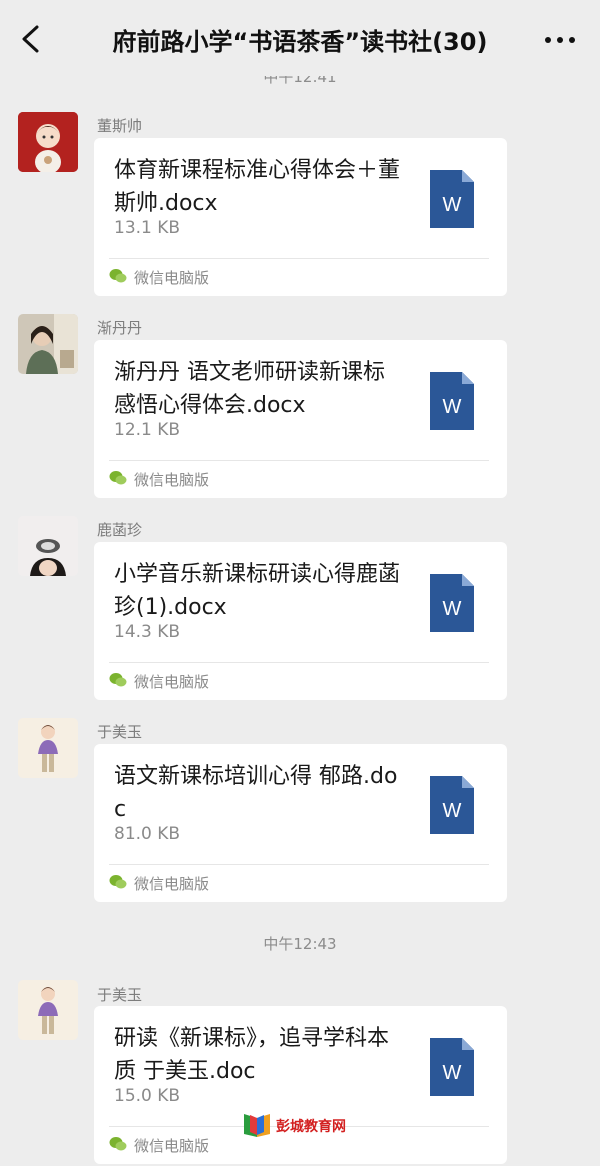 The image size is (600, 1166). I want to click on avatar-photo-dog-icon, so click(48, 546).